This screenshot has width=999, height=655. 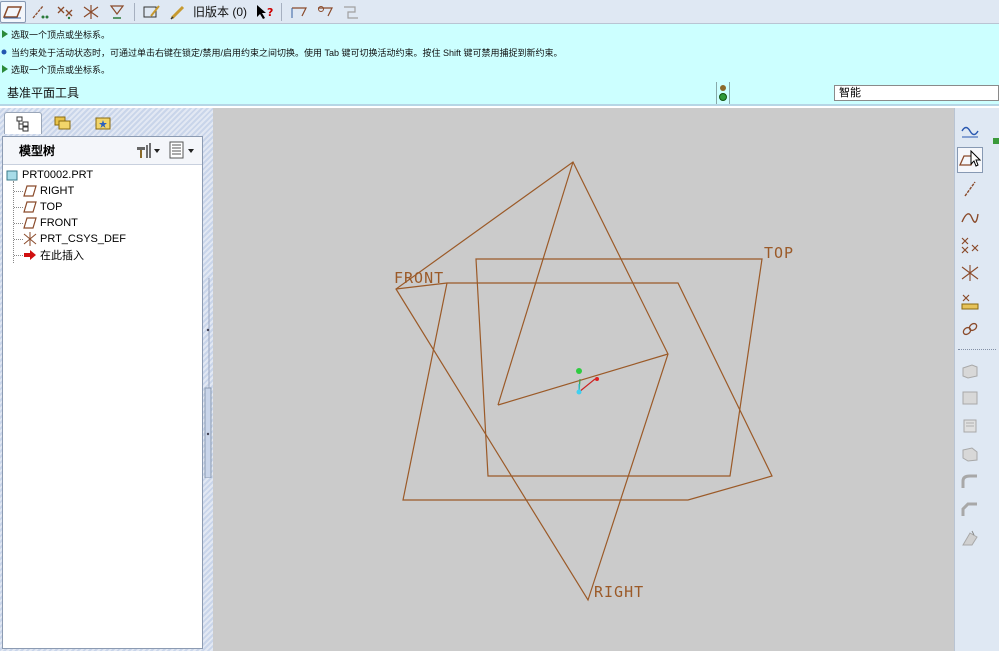 What do you see at coordinates (61, 69) in the screenshot?
I see `message-text: 选取一个顶点或坐标系。` at bounding box center [61, 69].